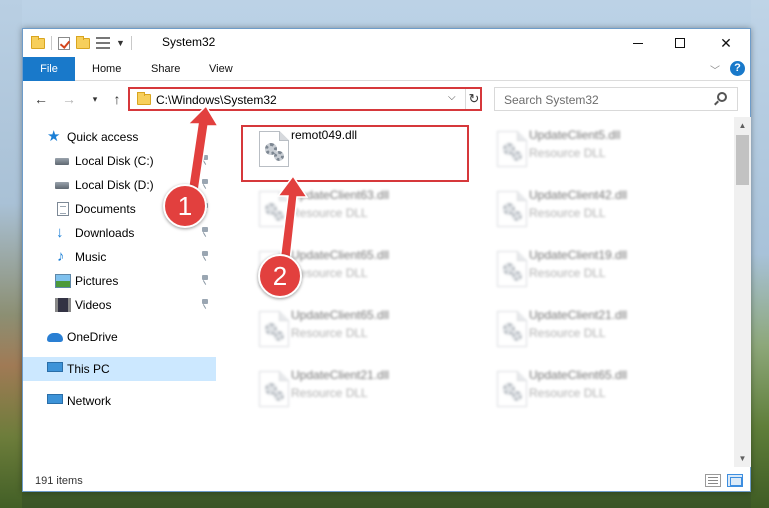 The height and width of the screenshot is (508, 769). I want to click on address-bar: C:\Windows\System32 ⌵ ↻, so click(305, 99).